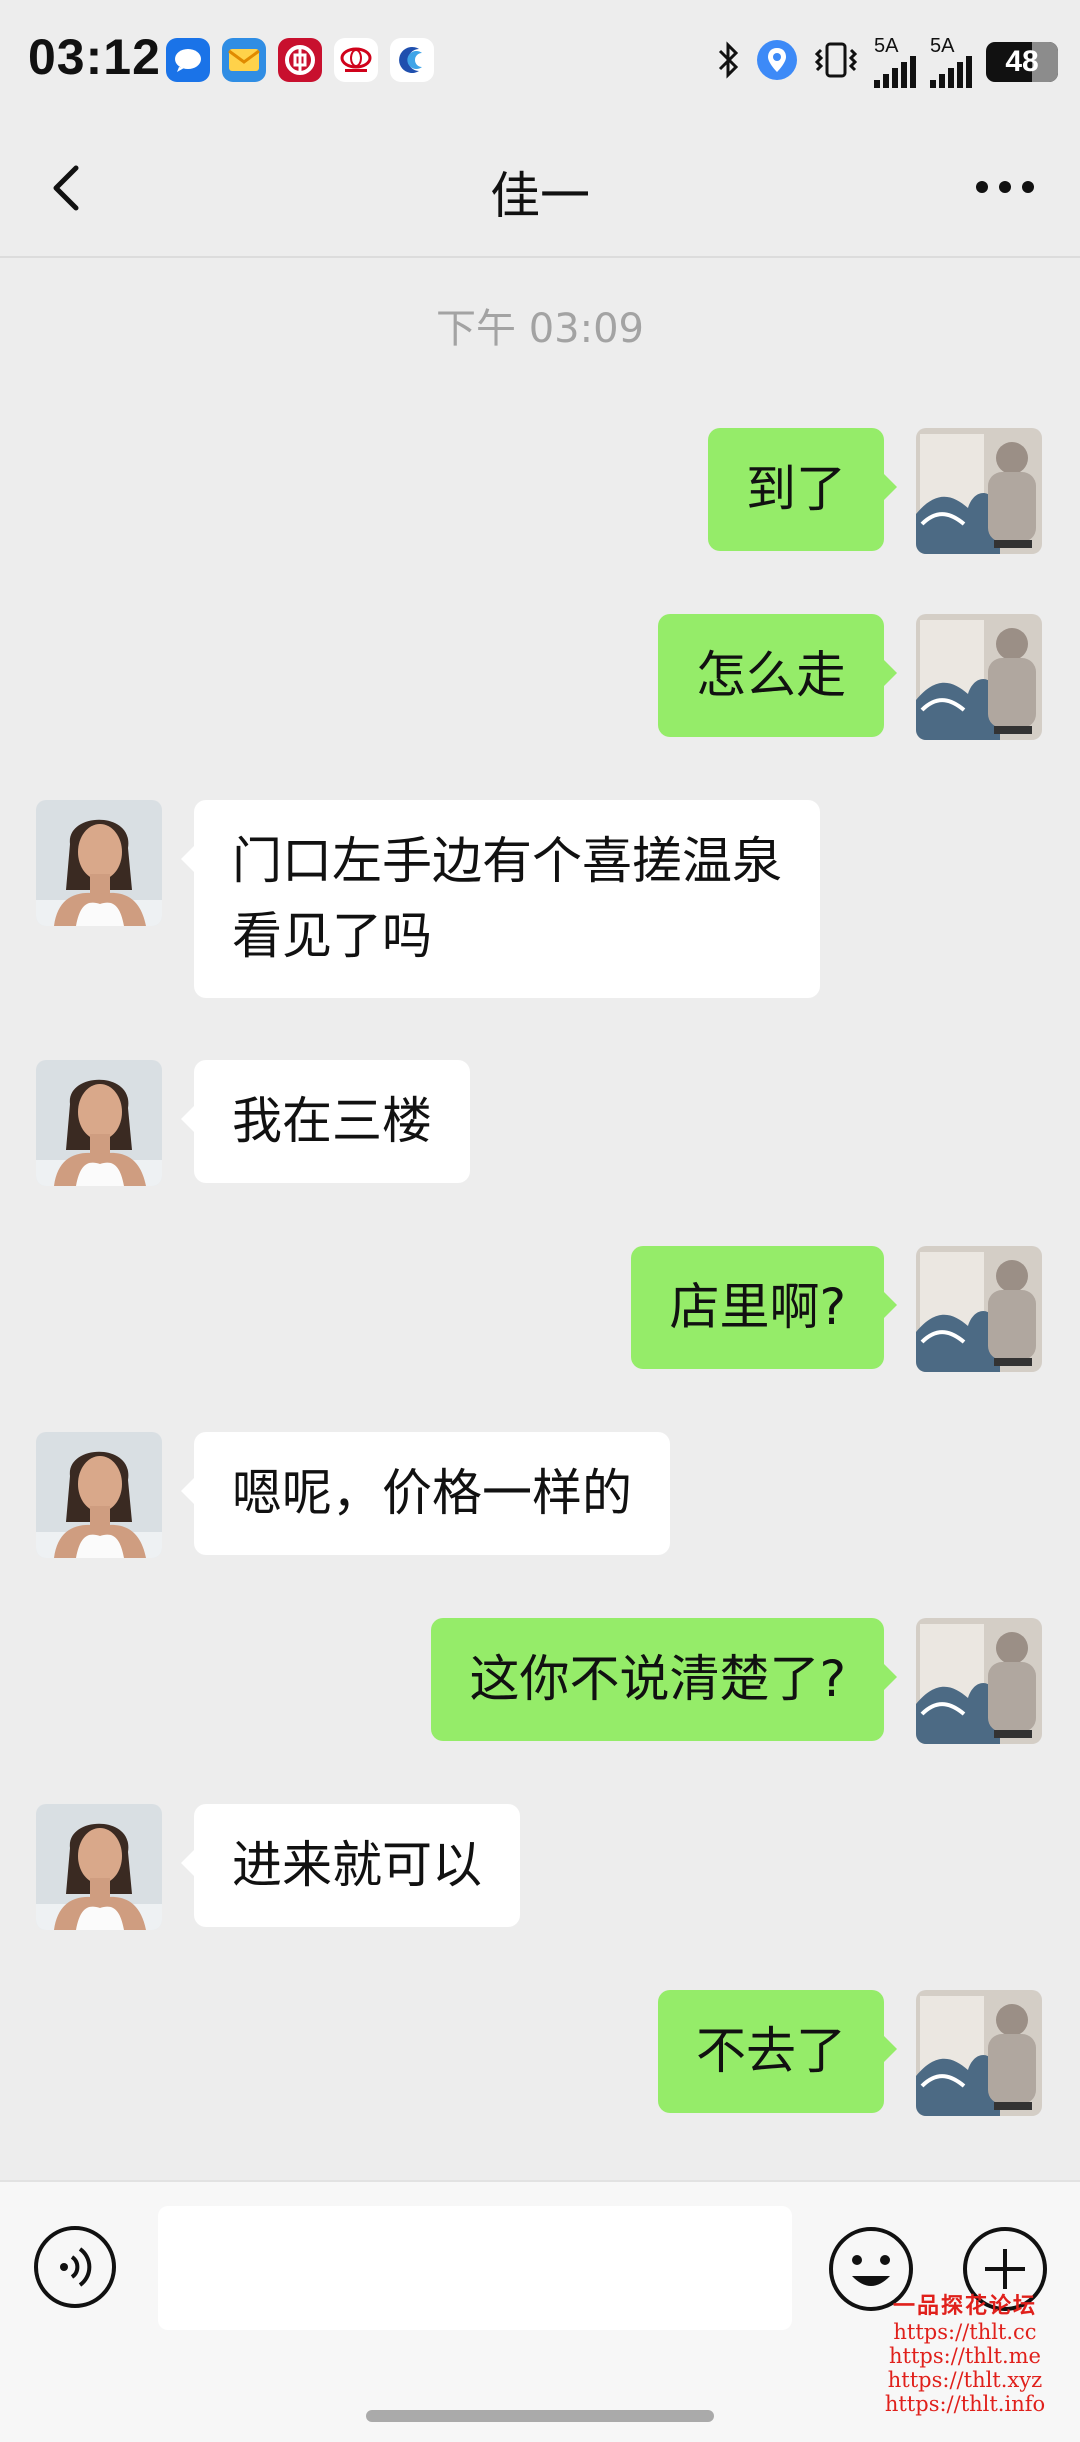 The width and height of the screenshot is (1080, 2442). I want to click on message-bubble: 我在三楼, so click(325, 1121).